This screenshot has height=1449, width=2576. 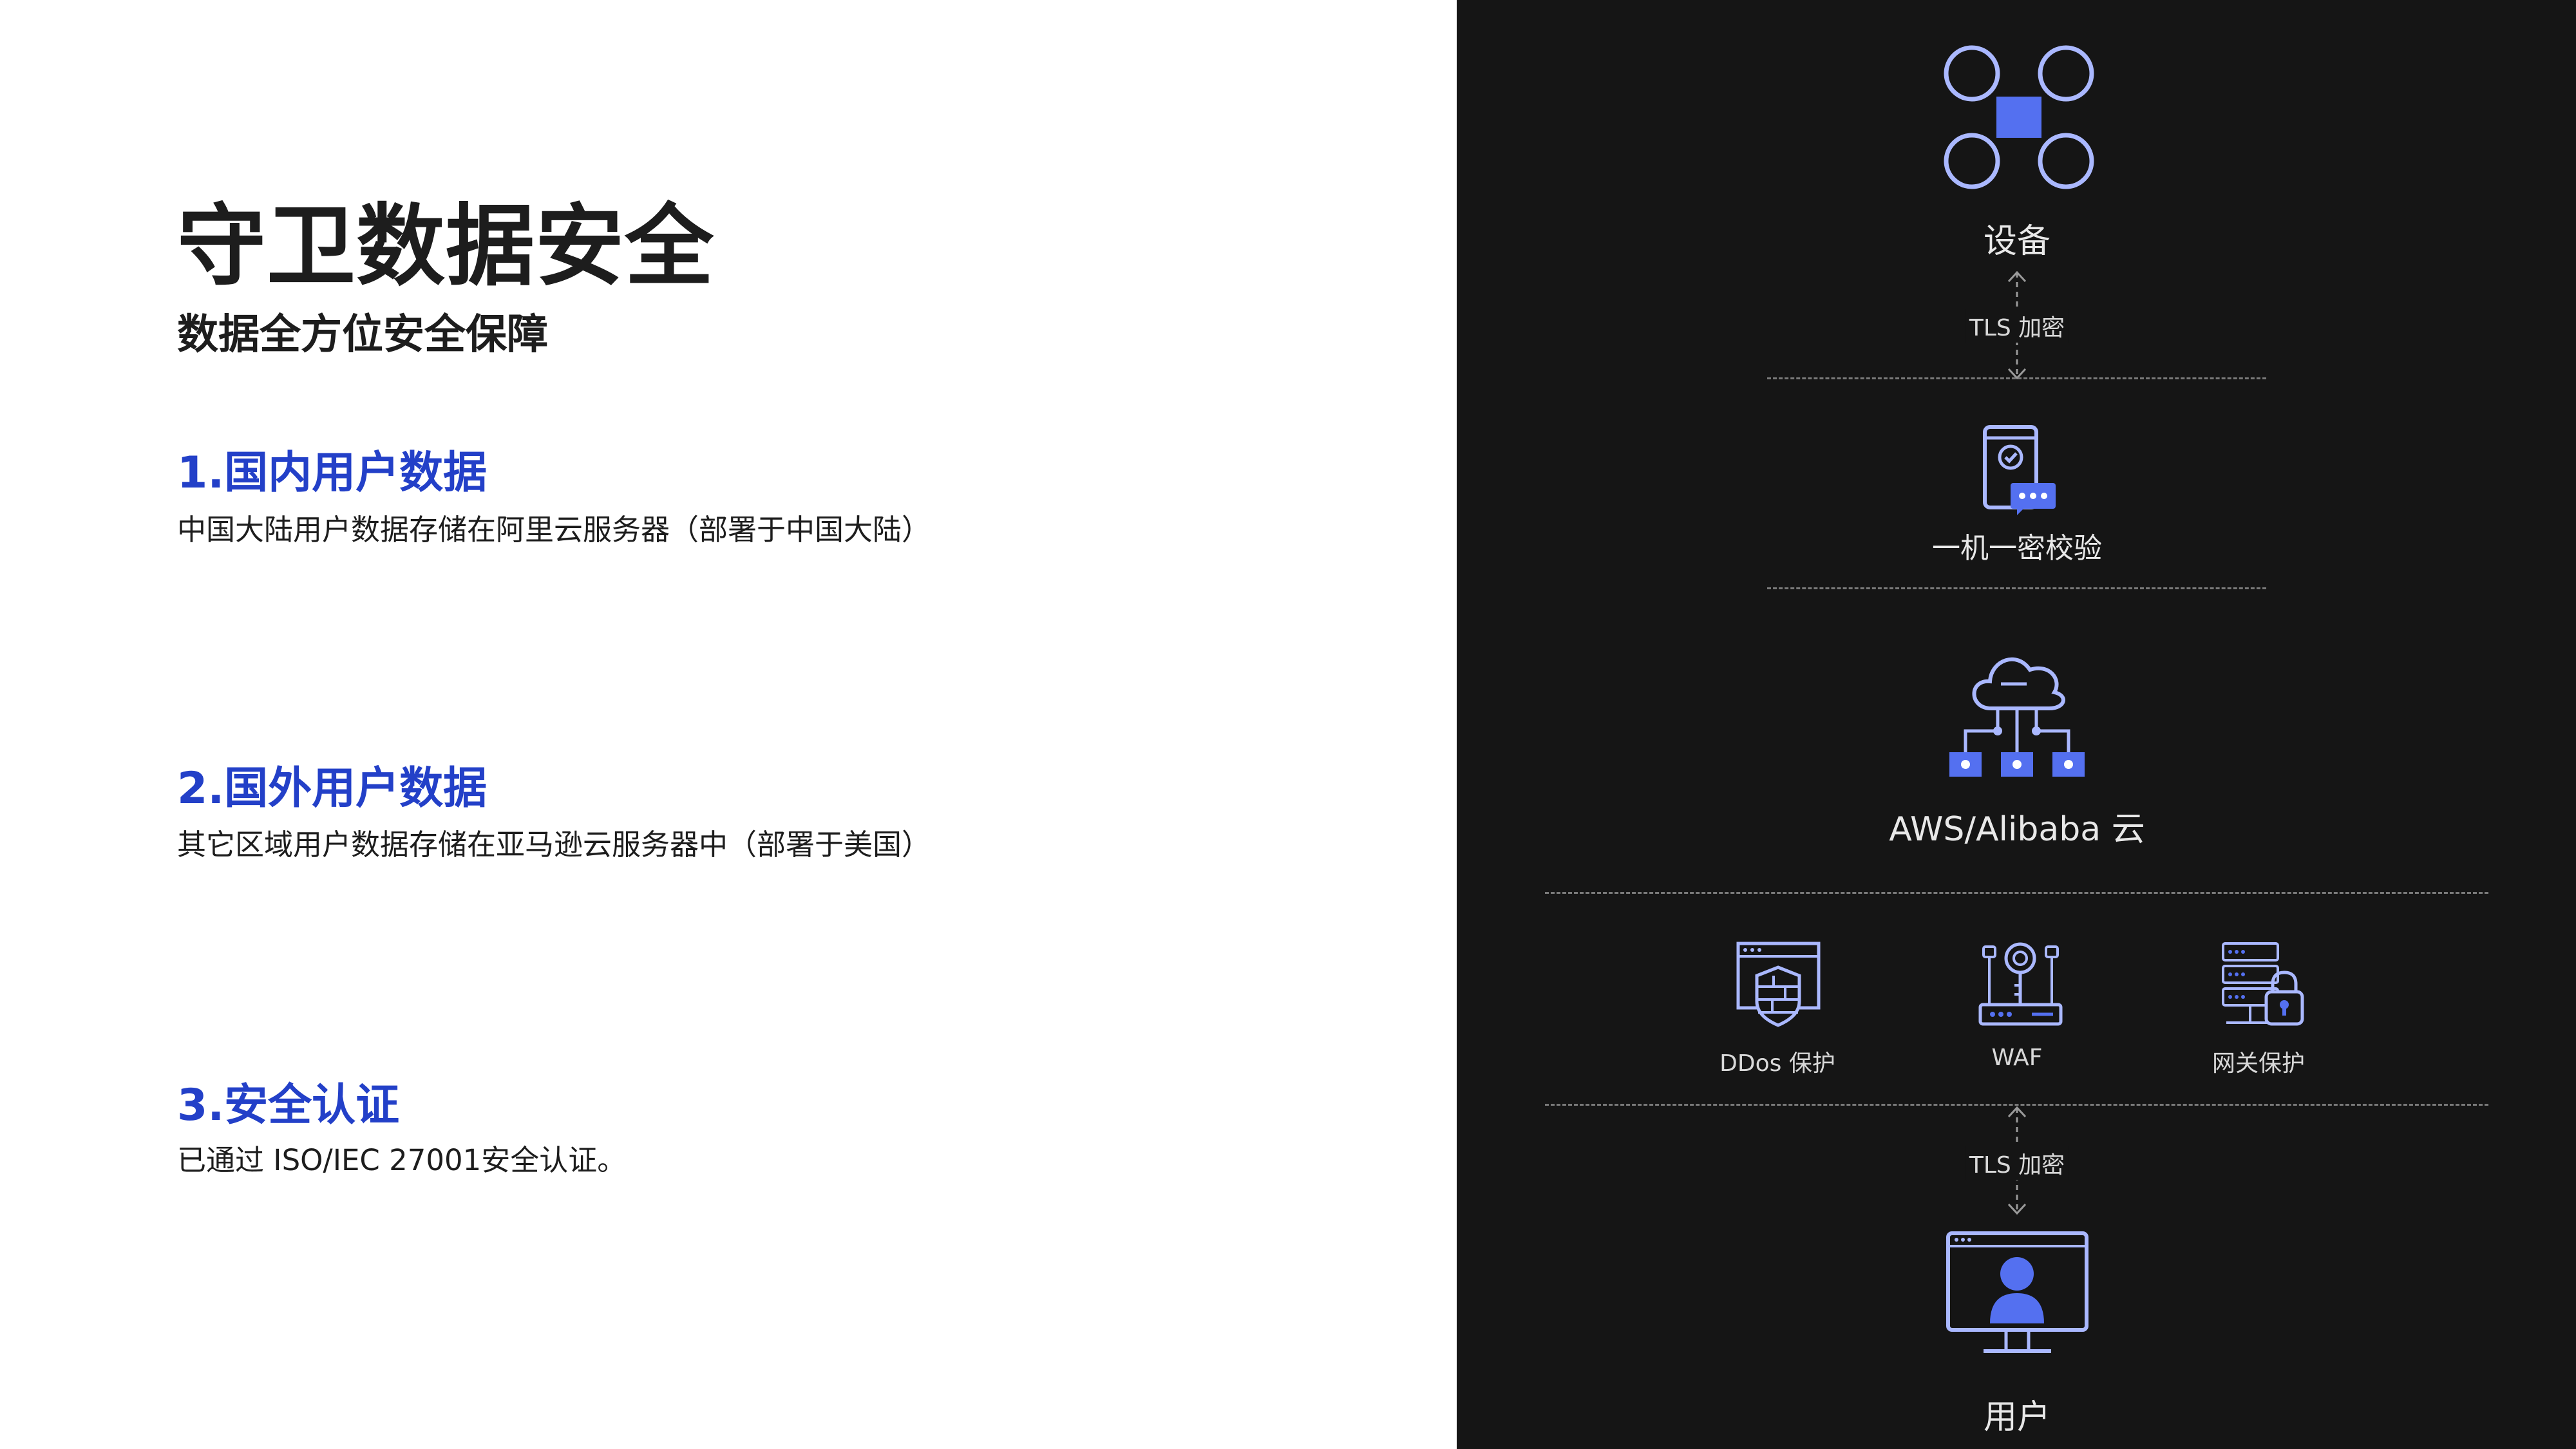 What do you see at coordinates (554, 845) in the screenshot?
I see `section-overseas-body: 其它区域用户数据存储在亚马逊云服务器中（部署于美国）` at bounding box center [554, 845].